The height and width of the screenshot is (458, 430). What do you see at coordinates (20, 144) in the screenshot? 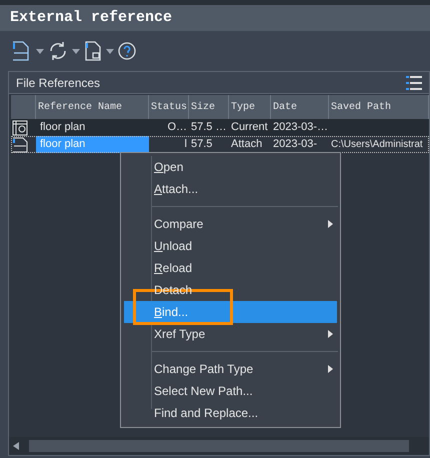
I see `dwg-file-icon` at bounding box center [20, 144].